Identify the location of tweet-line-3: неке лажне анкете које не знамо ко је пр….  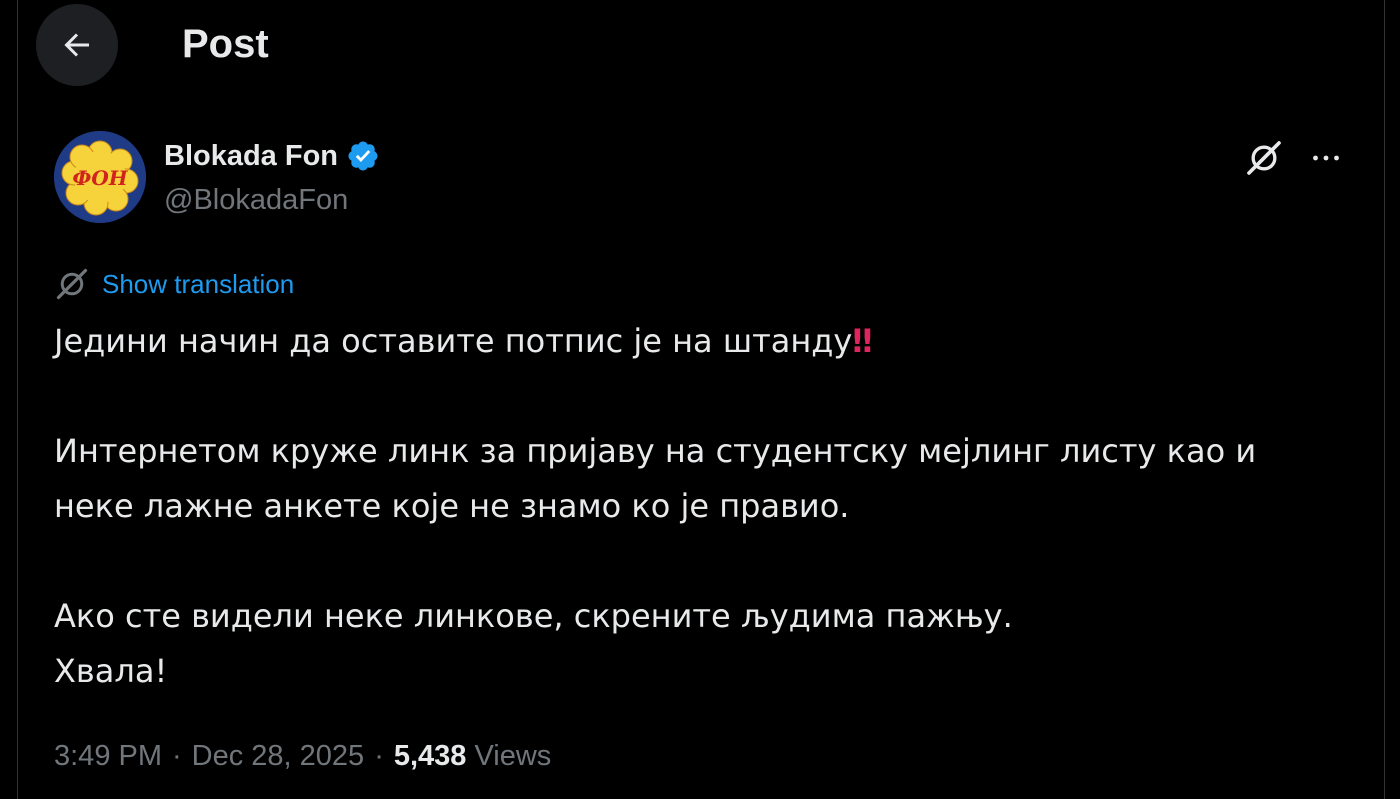
(452, 506).